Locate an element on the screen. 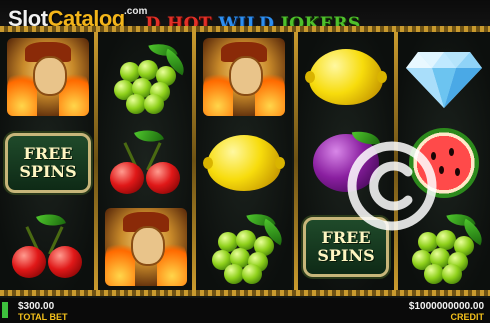 Image resolution: width=490 pixels, height=323 pixels. total-bet-value: $300.00 is located at coordinates (36, 306).